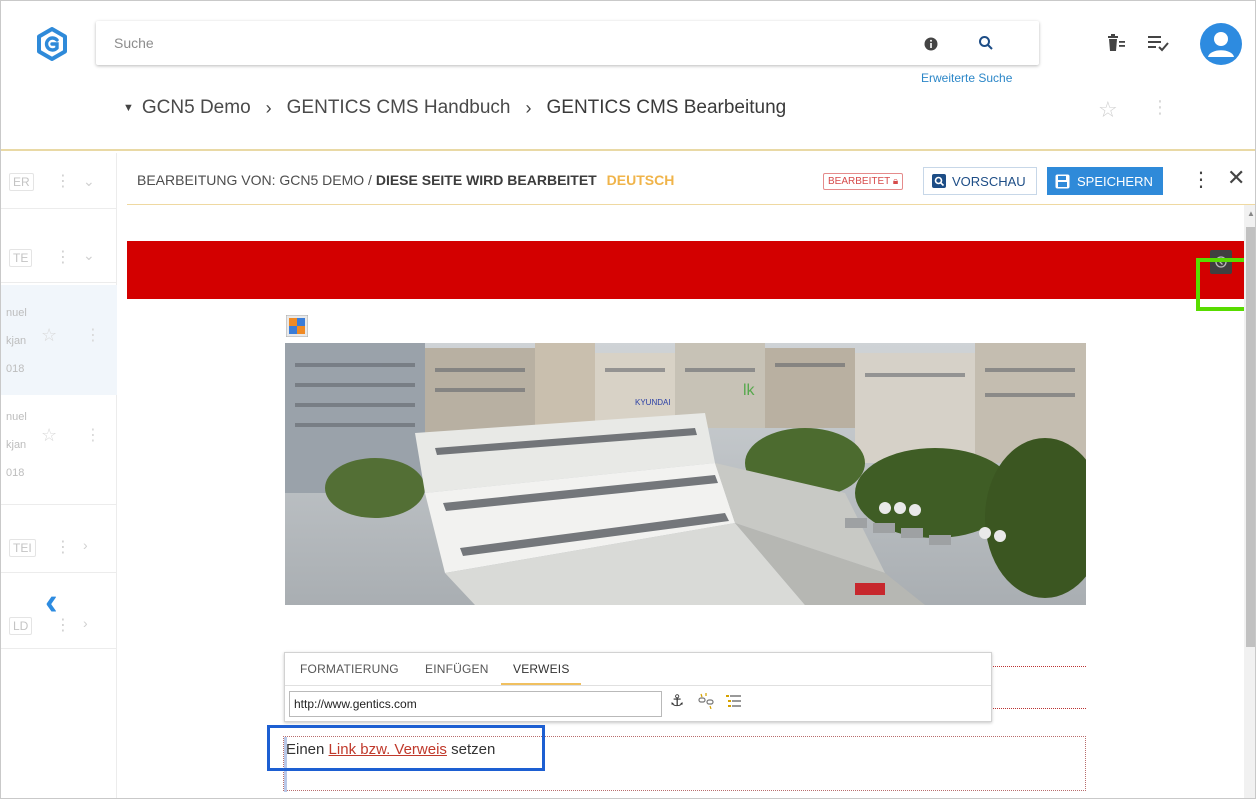 The width and height of the screenshot is (1256, 799). I want to click on message-queue-icon, so click(1158, 43).